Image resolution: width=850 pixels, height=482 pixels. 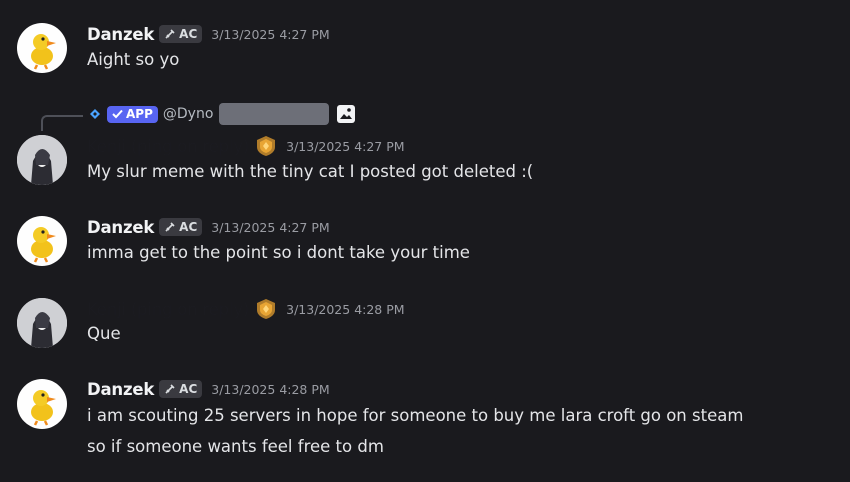 I want to click on reply-arrow-icon, so click(x=62, y=123).